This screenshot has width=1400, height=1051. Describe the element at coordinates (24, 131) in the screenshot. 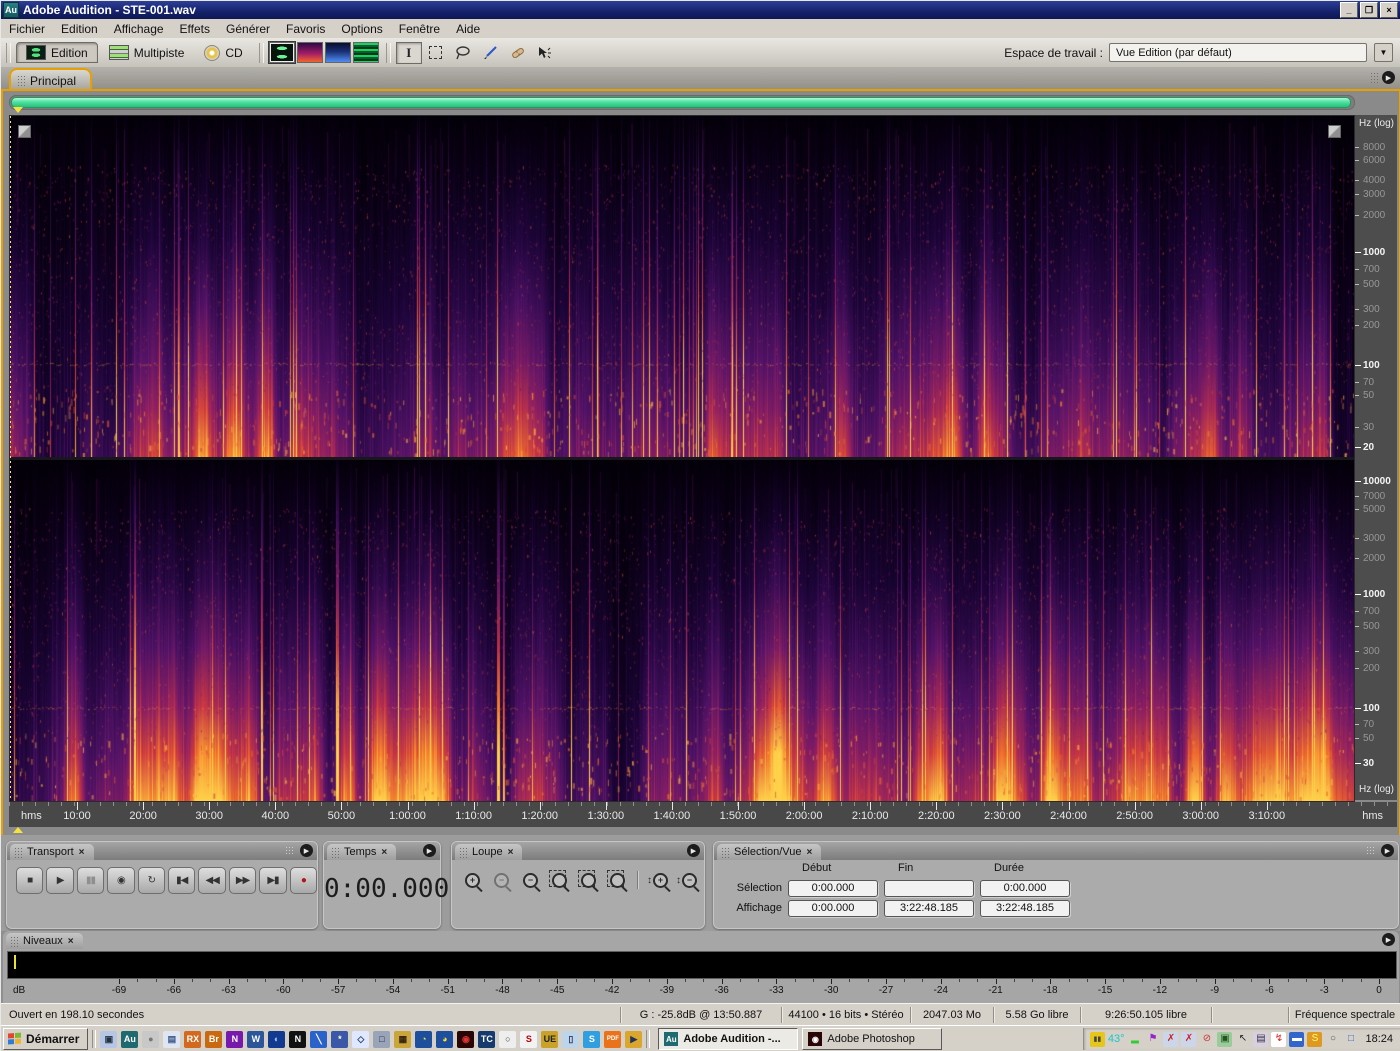

I see `selection-handle-left` at that location.